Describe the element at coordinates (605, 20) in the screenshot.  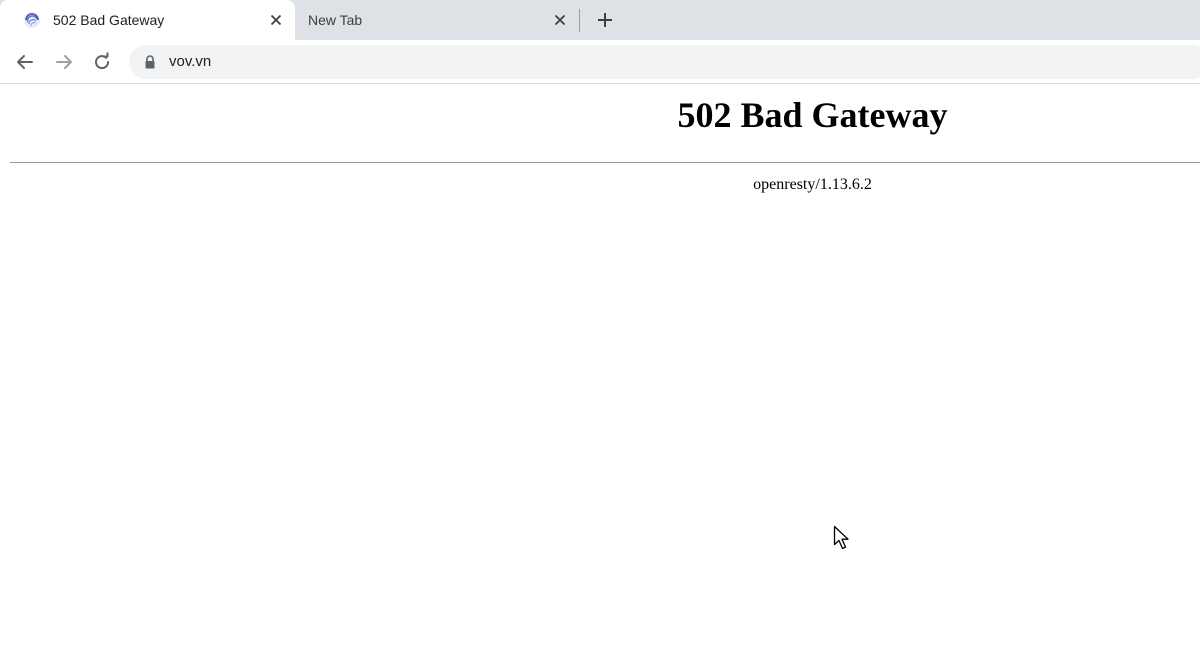
I see `plus-icon` at that location.